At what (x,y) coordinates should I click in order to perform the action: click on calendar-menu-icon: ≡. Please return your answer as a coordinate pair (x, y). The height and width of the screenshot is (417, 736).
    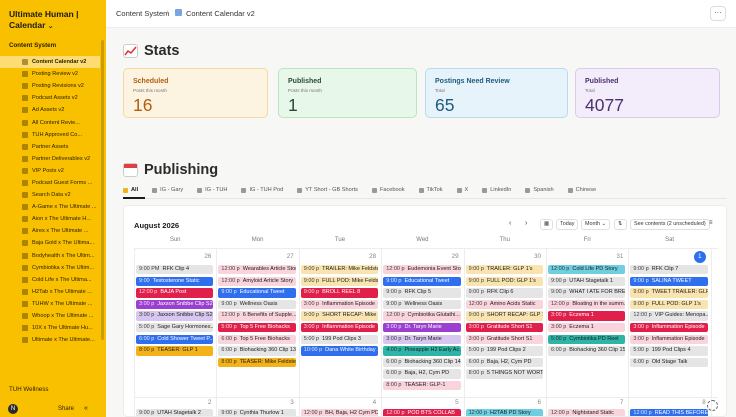
    Looking at the image, I should click on (711, 224).